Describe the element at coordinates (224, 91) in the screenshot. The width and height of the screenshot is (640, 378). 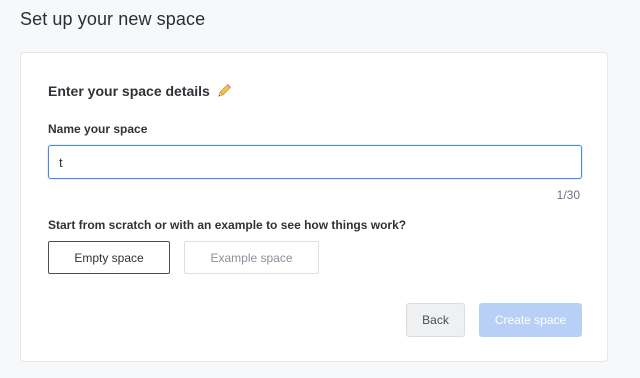
I see `pencil-icon` at that location.